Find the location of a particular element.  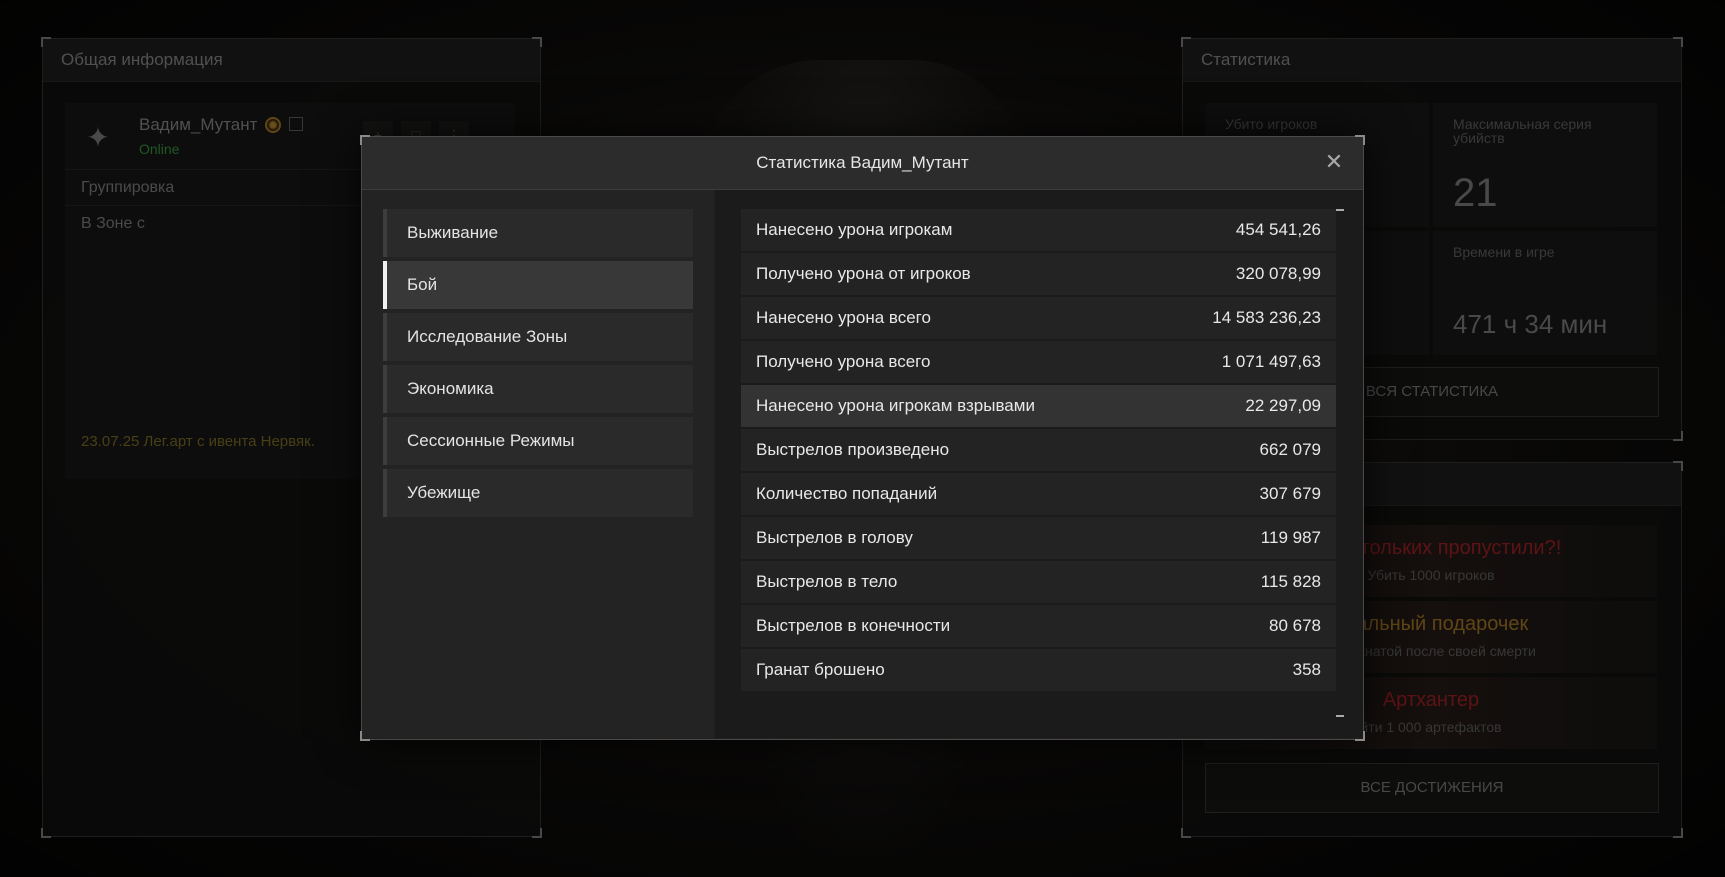

category-tab-zone-exploration: Исследование Зоны is located at coordinates (538, 337).